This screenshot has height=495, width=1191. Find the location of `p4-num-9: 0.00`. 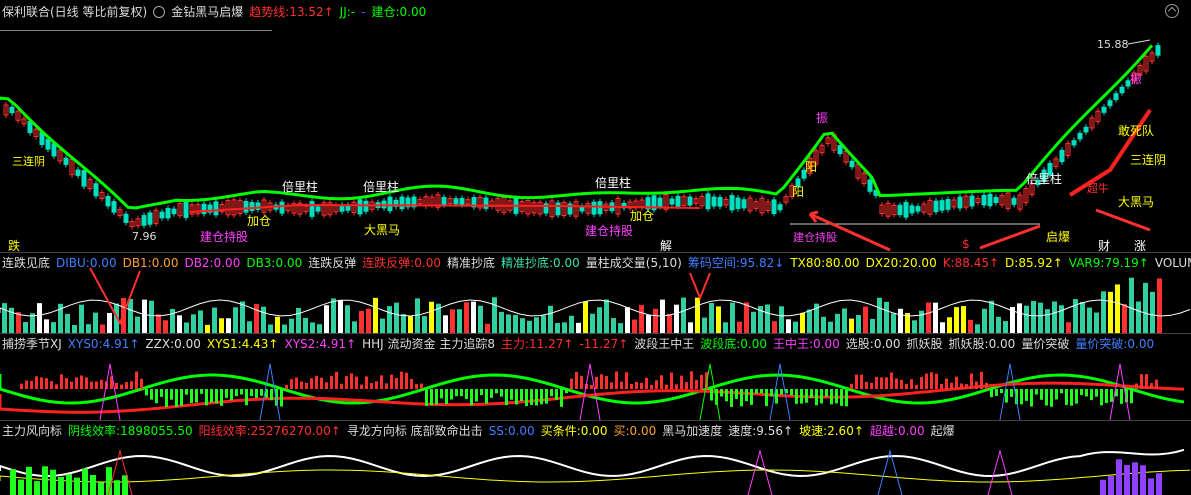

p4-num-9: 0.00 is located at coordinates (911, 430).